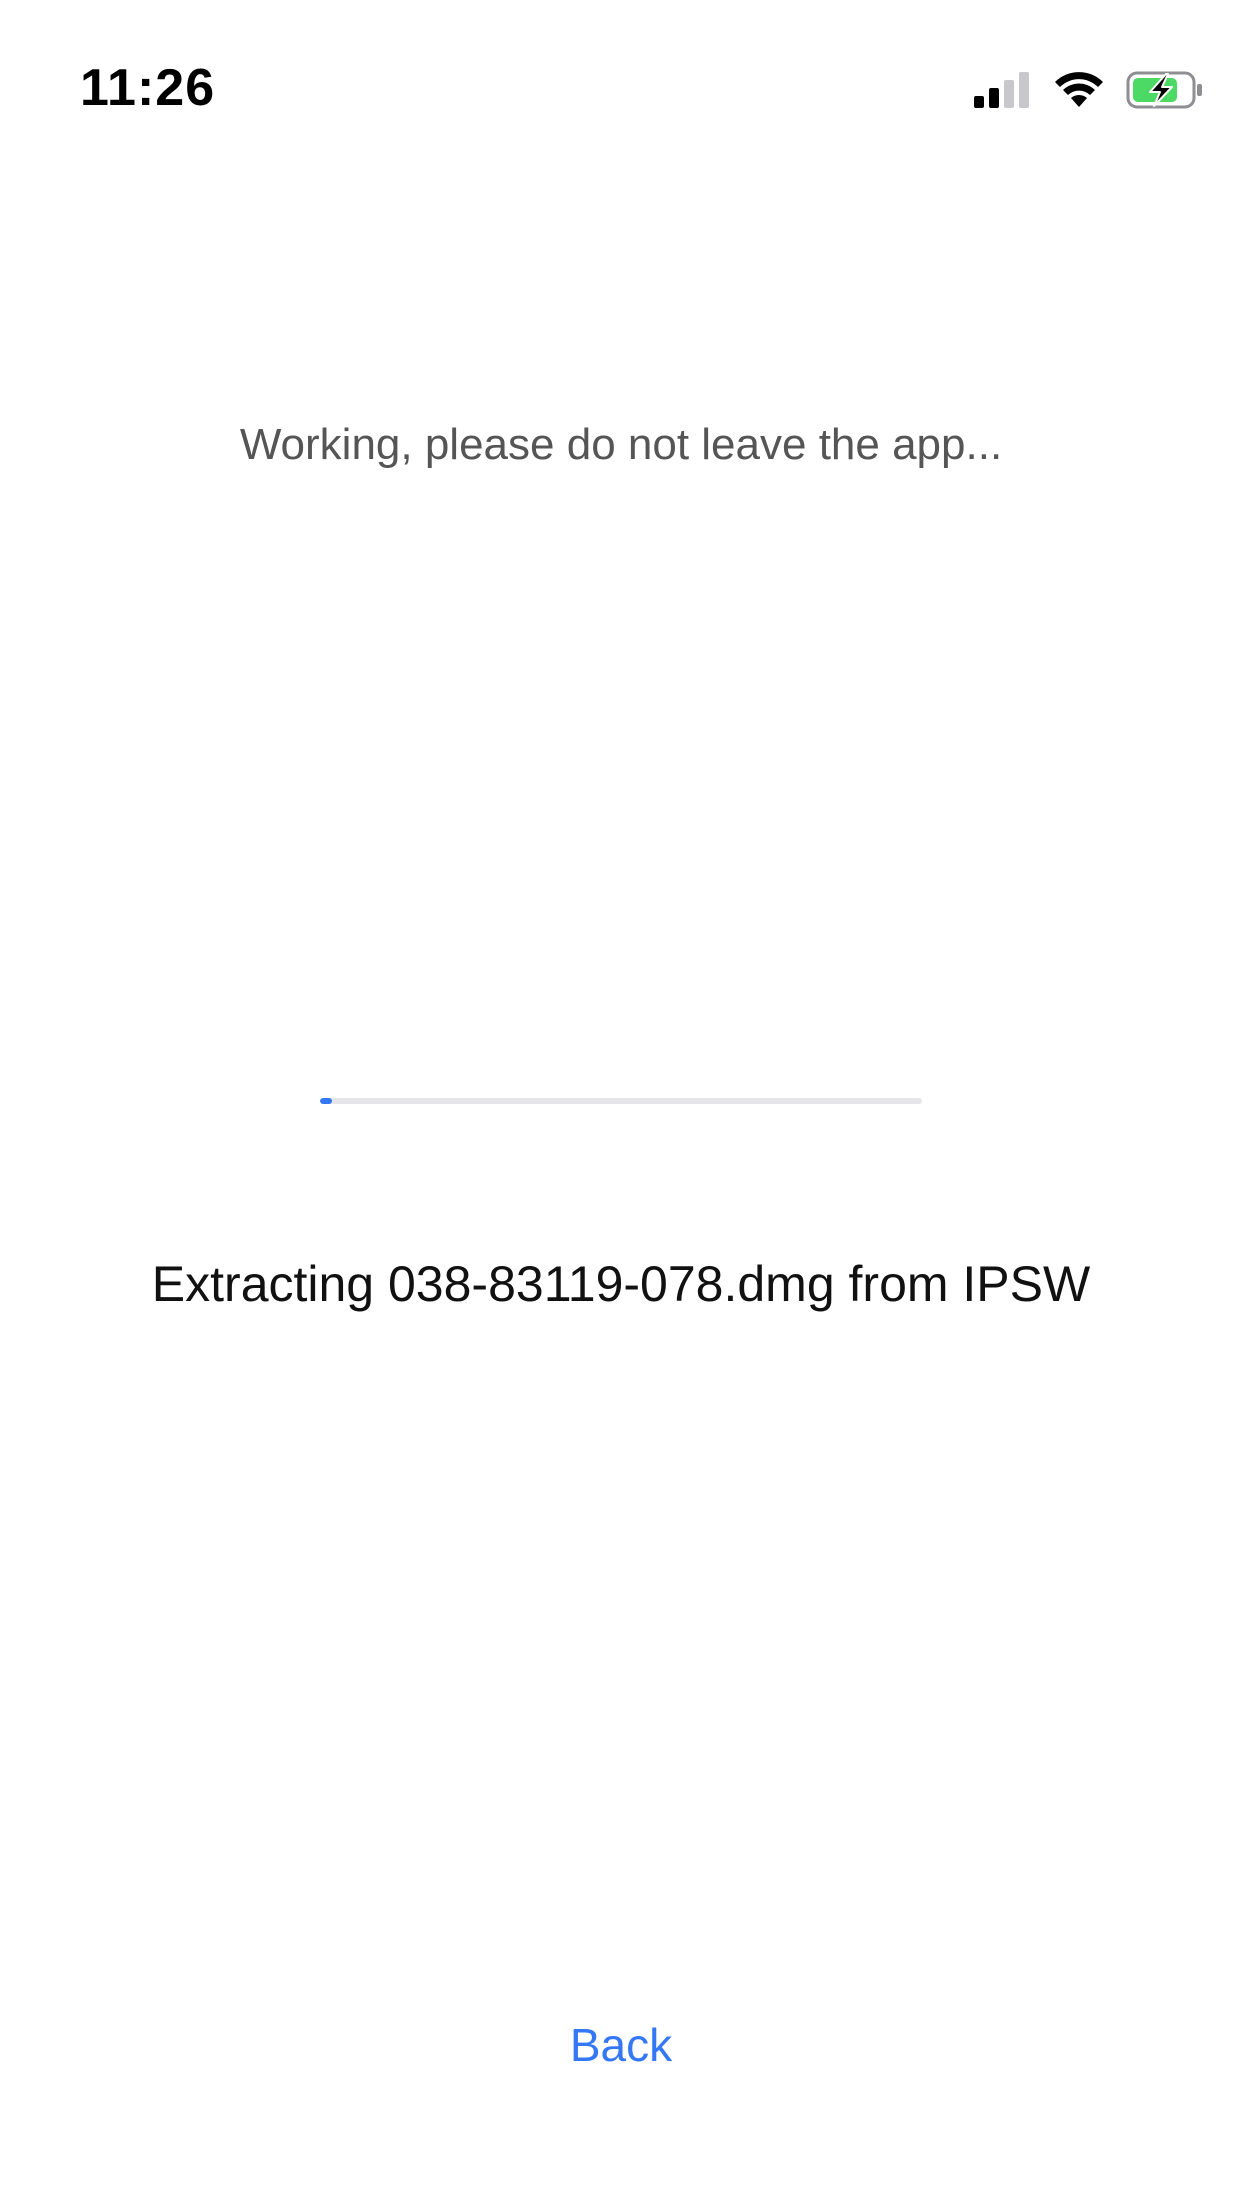 This screenshot has width=1242, height=2208. I want to click on wifi-icon, so click(1079, 89).